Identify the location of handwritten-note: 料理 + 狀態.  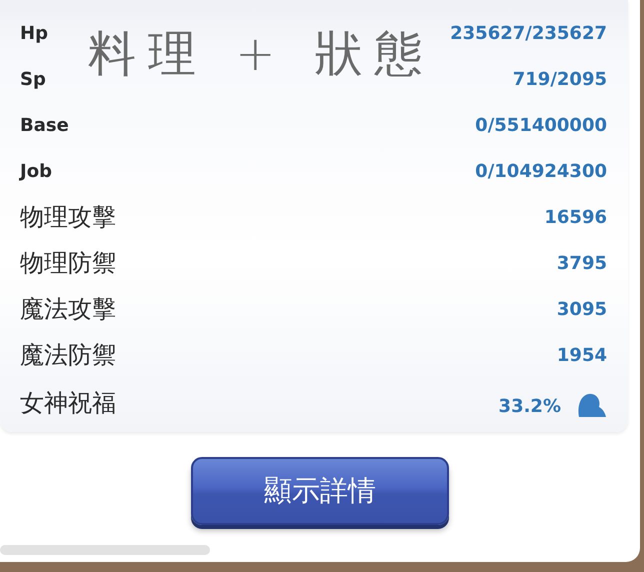
(261, 54).